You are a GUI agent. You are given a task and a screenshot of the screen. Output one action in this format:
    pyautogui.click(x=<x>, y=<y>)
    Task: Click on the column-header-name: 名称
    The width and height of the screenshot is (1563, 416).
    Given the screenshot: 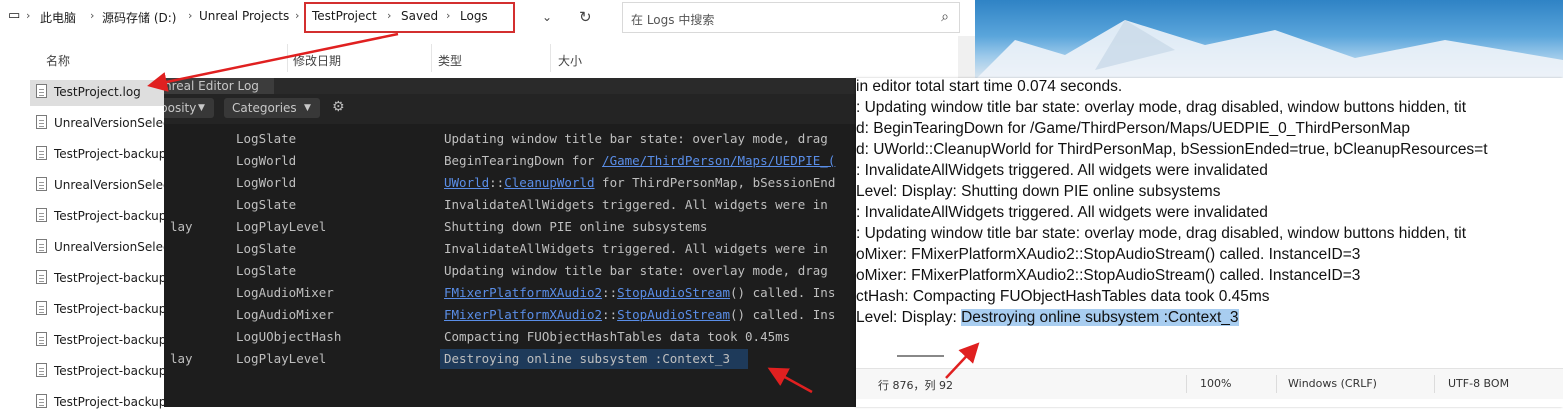 What is the action you would take?
    pyautogui.click(x=58, y=60)
    